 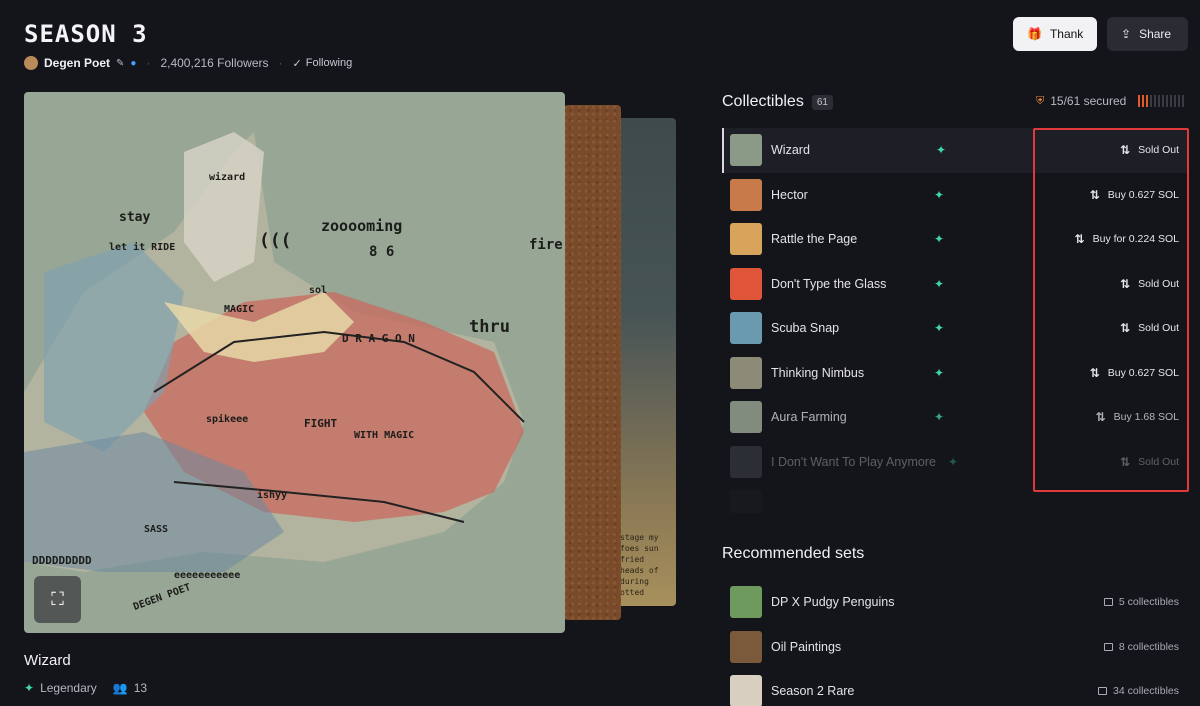 I want to click on art-text: FIGHT, so click(x=321, y=423).